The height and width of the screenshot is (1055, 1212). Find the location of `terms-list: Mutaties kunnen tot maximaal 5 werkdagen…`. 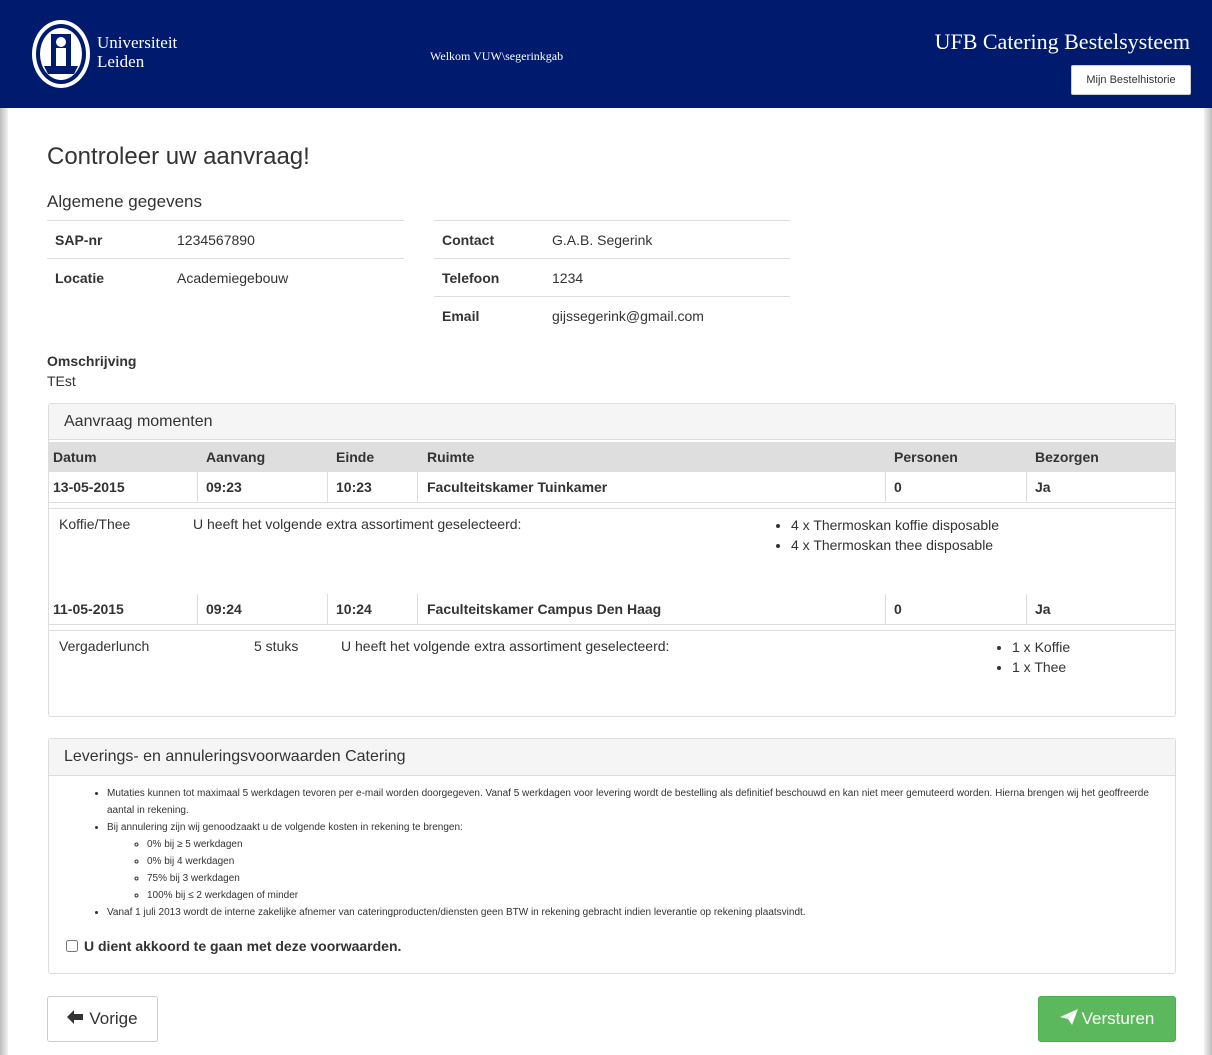

terms-list: Mutaties kunnen tot maximaal 5 werkdagen… is located at coordinates (612, 853).